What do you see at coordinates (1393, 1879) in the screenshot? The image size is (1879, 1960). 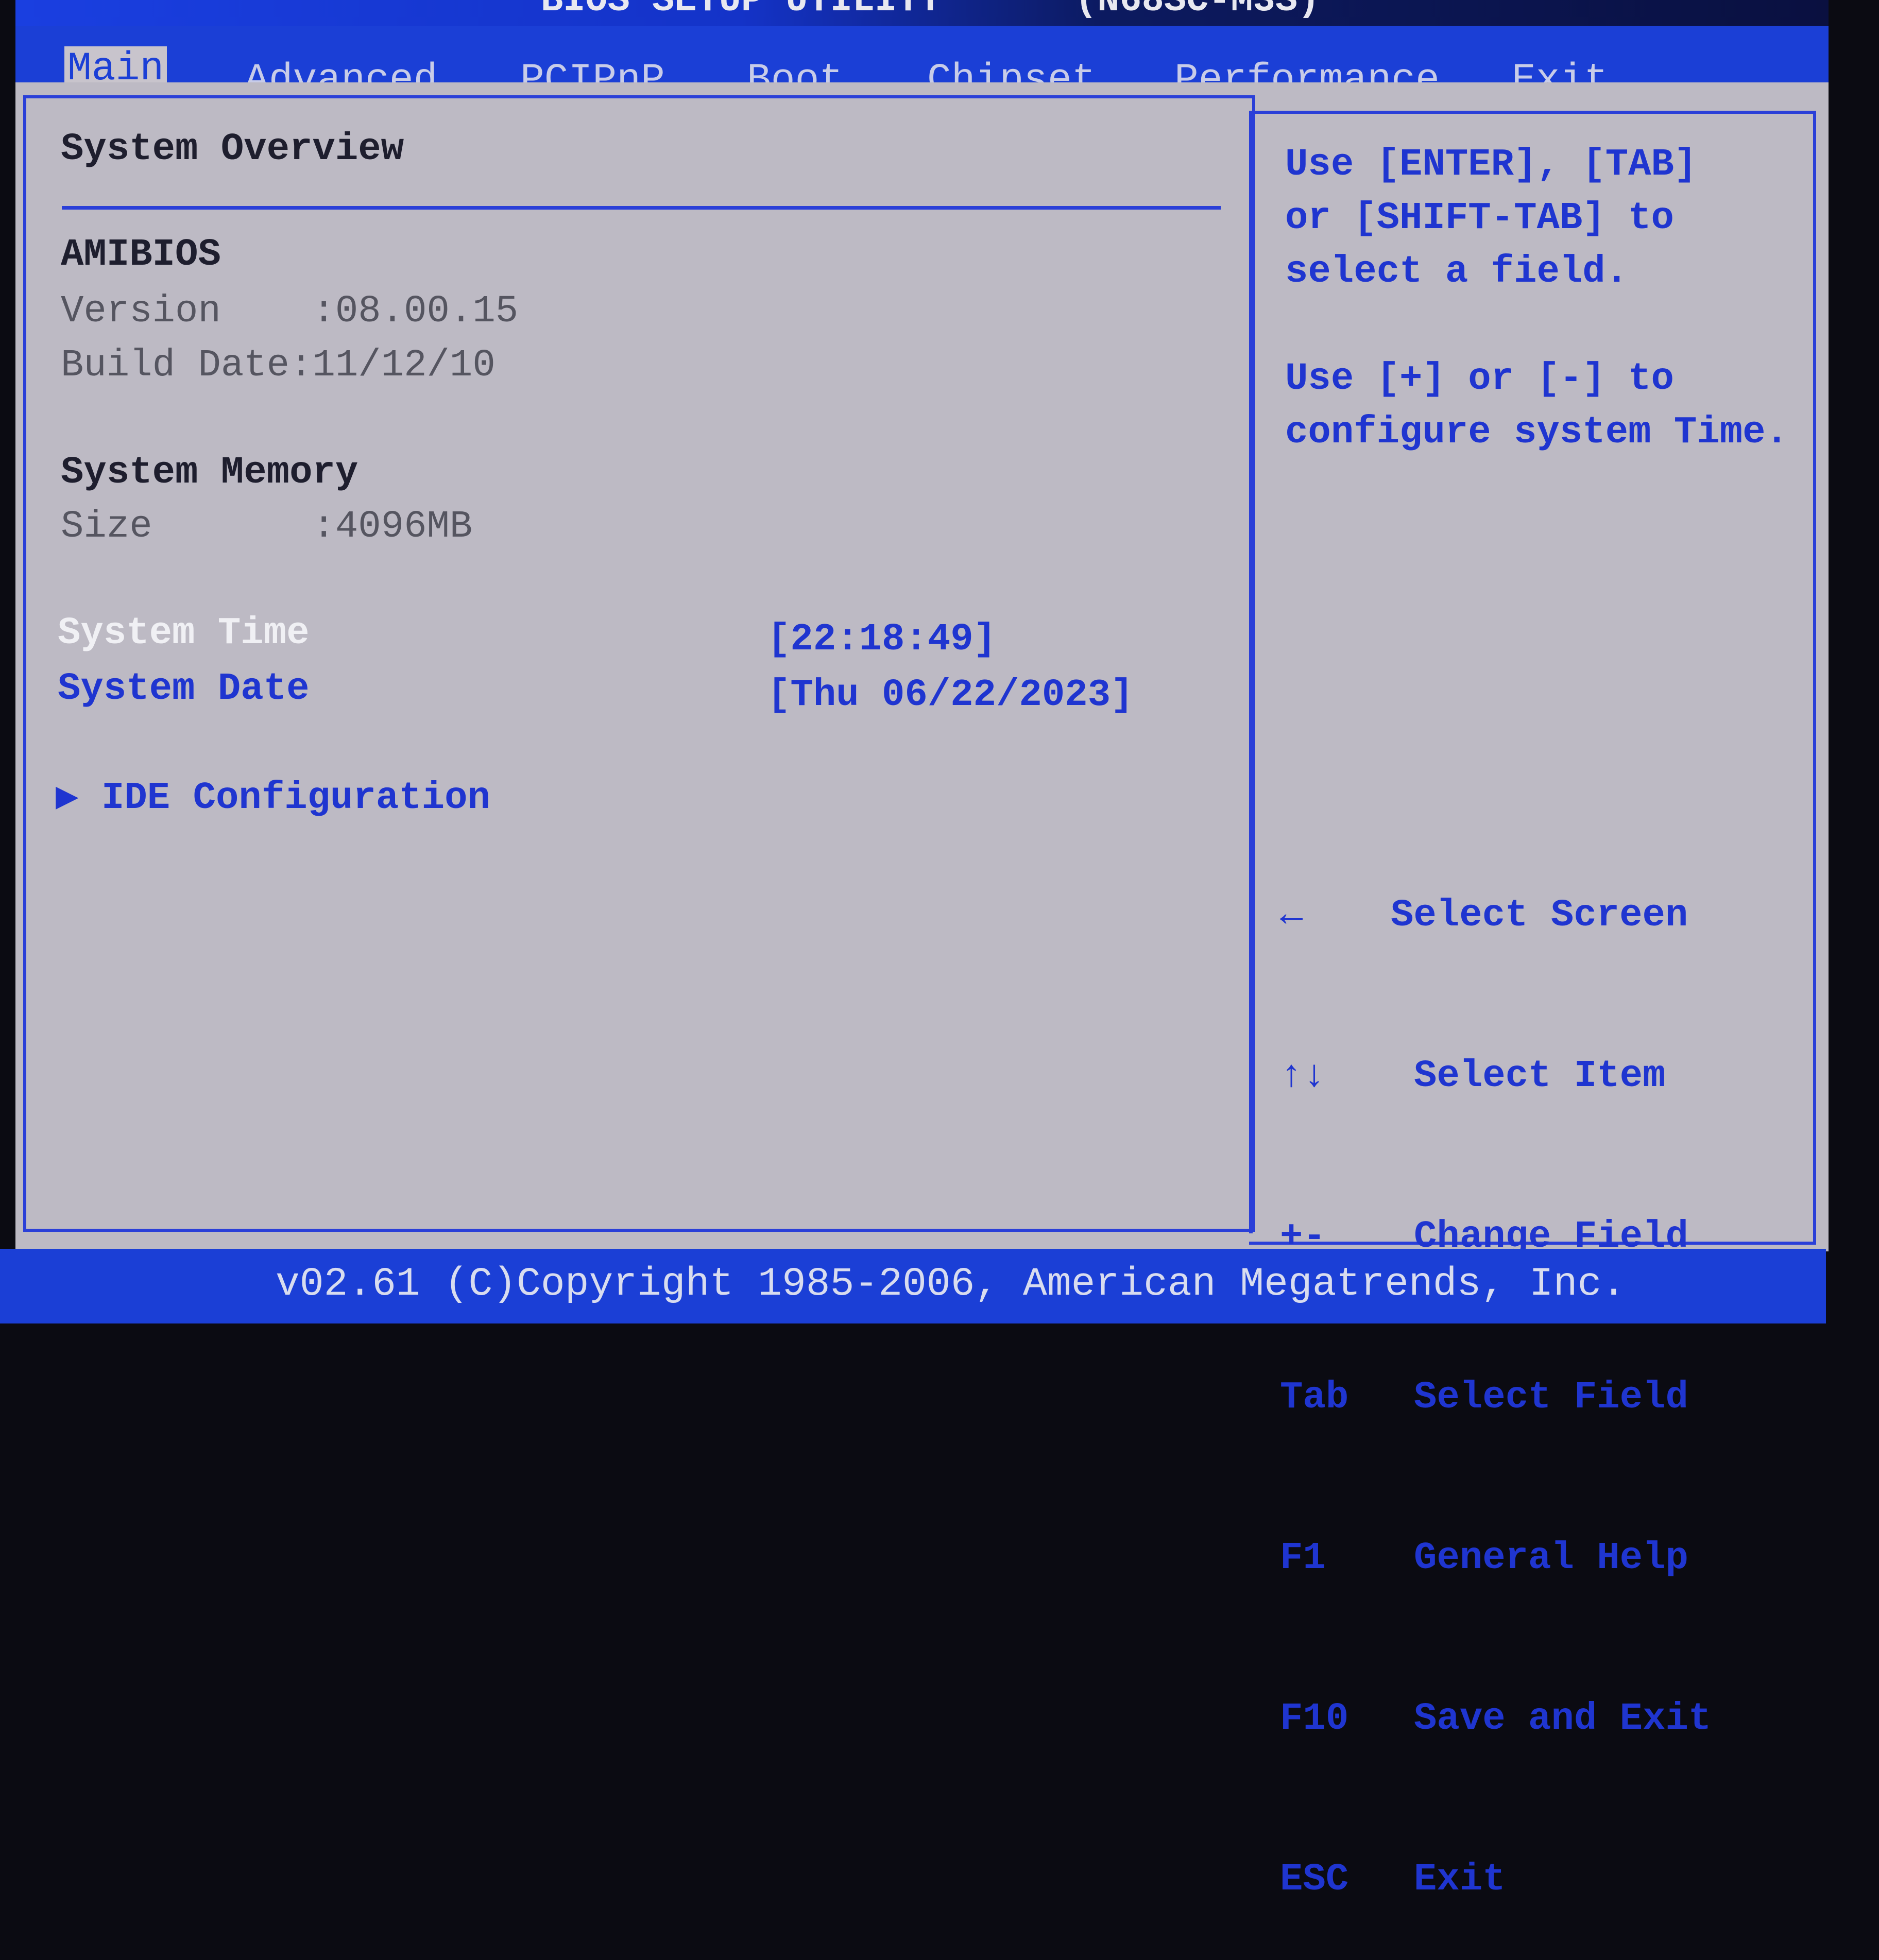 I see `key-row: ESC Exit` at bounding box center [1393, 1879].